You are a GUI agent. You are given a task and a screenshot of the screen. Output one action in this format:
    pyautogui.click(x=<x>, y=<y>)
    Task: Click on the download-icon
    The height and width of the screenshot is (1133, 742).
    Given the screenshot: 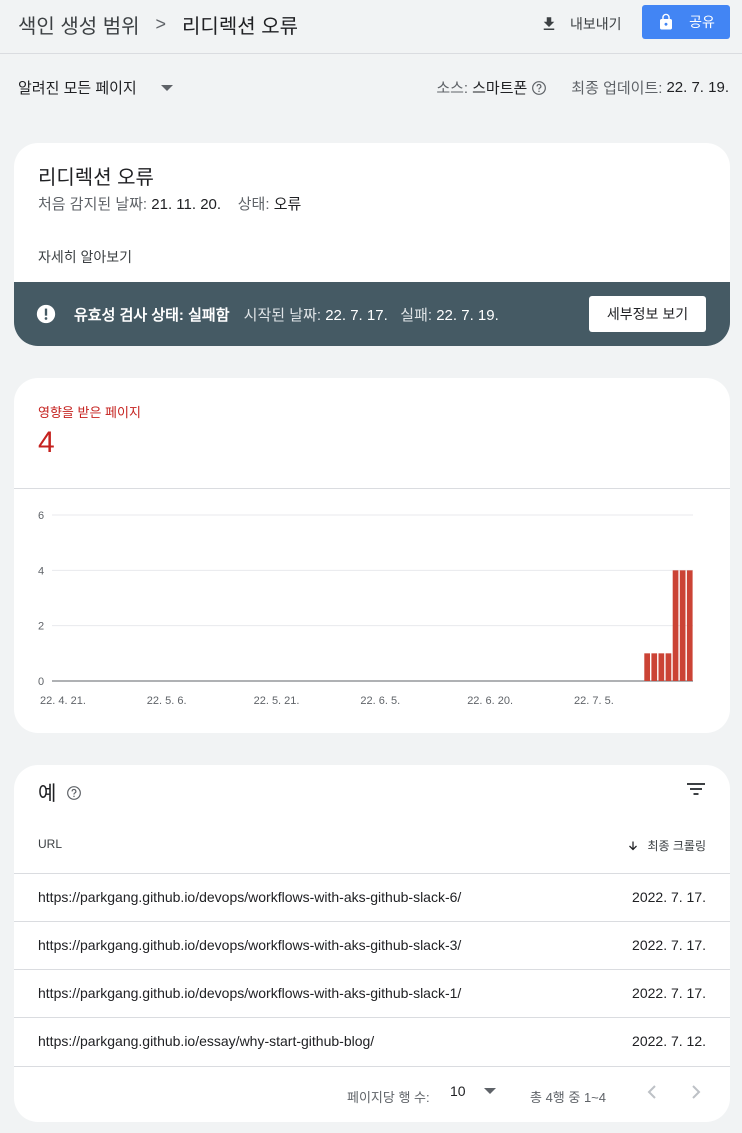 What is the action you would take?
    pyautogui.click(x=549, y=23)
    